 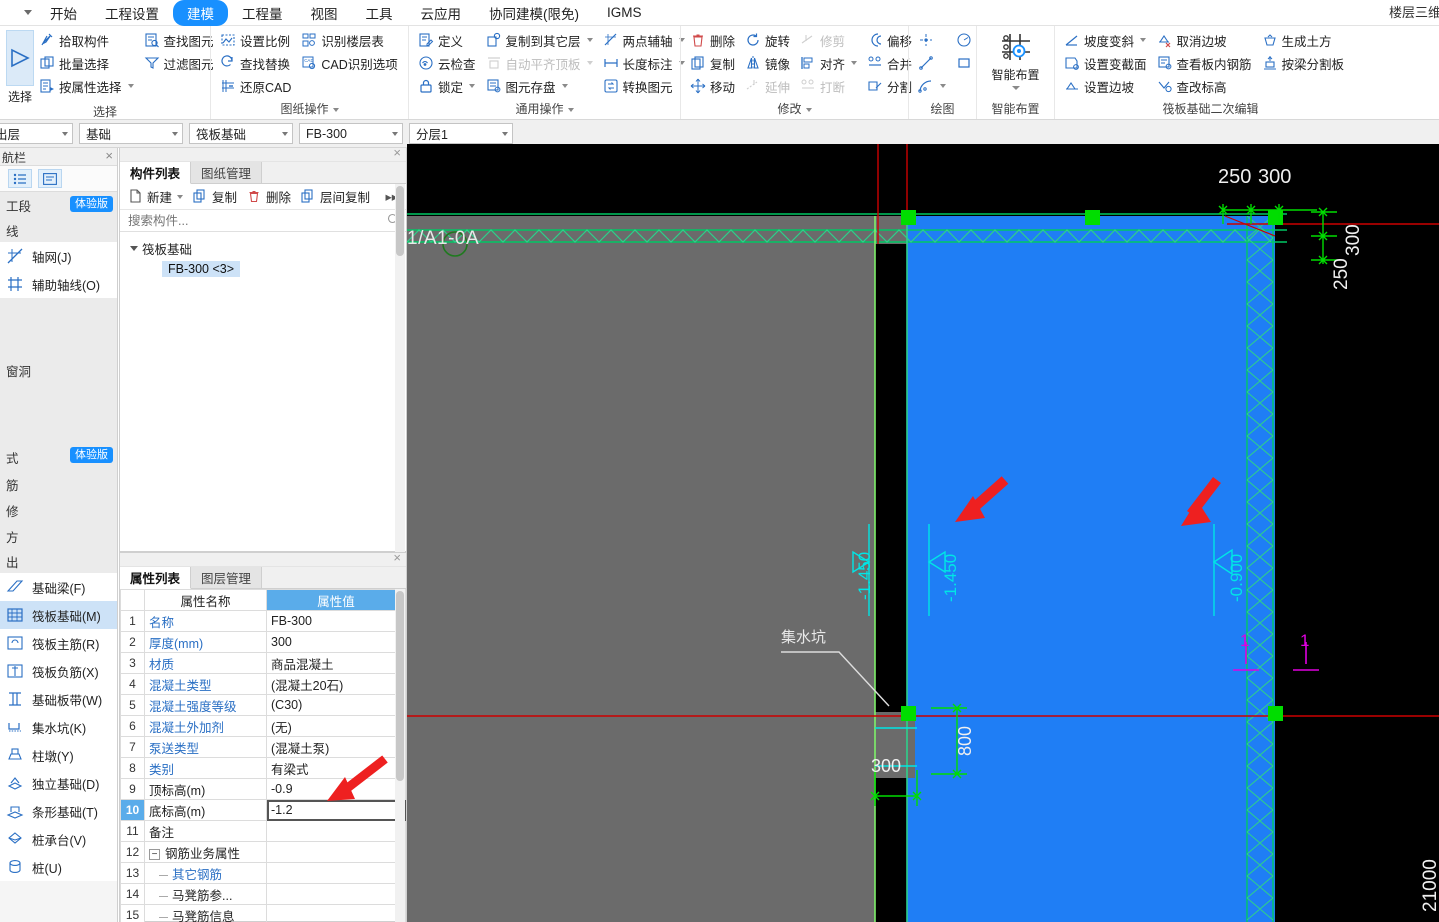 What do you see at coordinates (933, 40) in the screenshot?
I see `ribbon-item-point` at bounding box center [933, 40].